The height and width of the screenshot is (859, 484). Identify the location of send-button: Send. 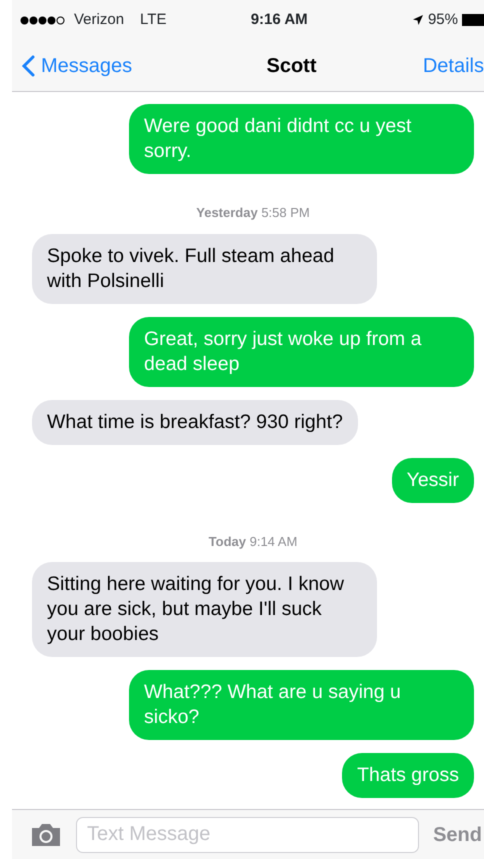
(458, 835).